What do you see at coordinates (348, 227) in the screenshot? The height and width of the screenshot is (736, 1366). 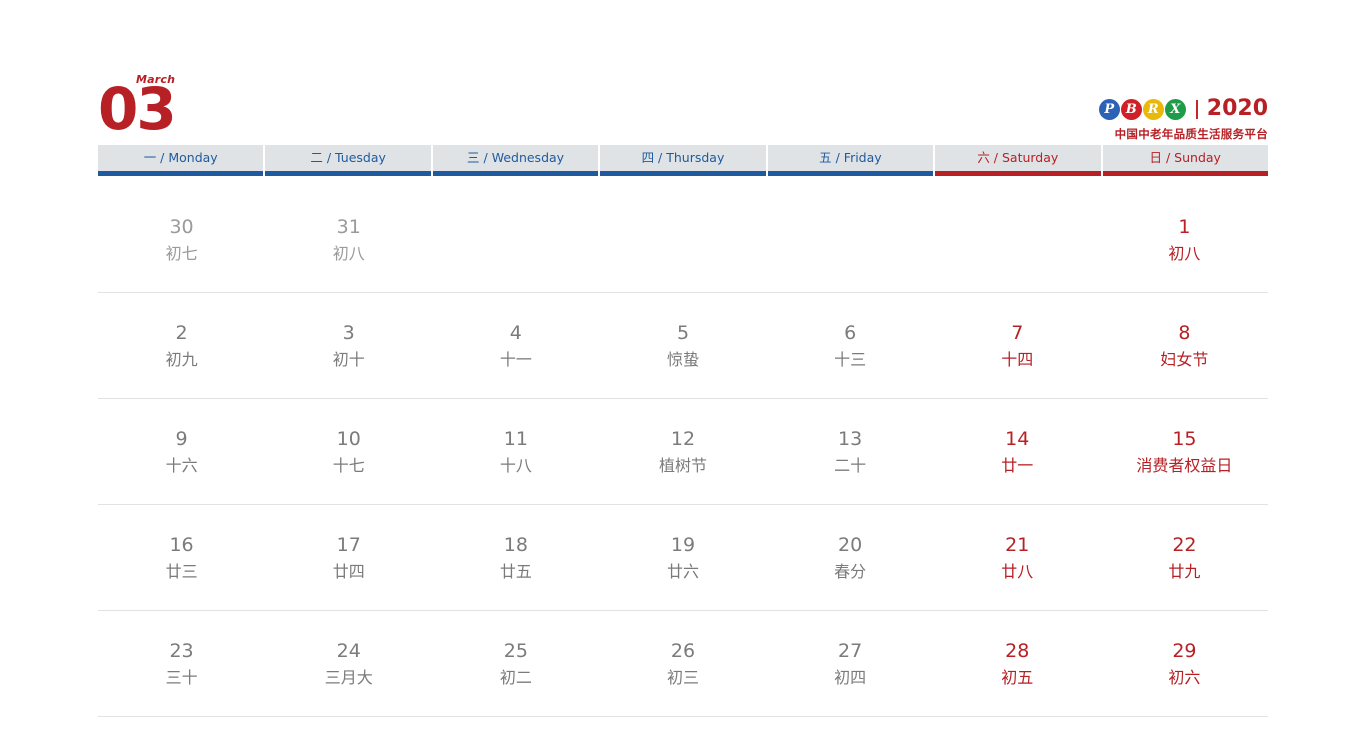 I see `day-number: 31` at bounding box center [348, 227].